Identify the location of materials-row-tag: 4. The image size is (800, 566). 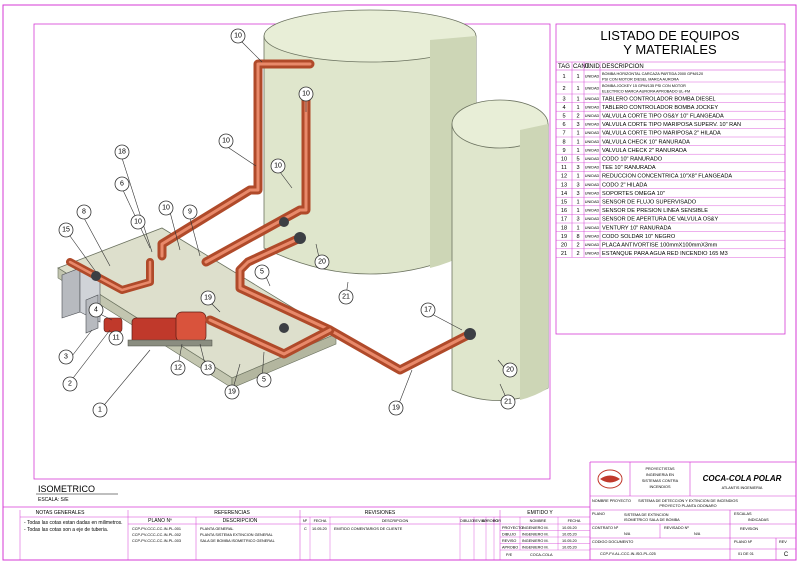
(563, 108).